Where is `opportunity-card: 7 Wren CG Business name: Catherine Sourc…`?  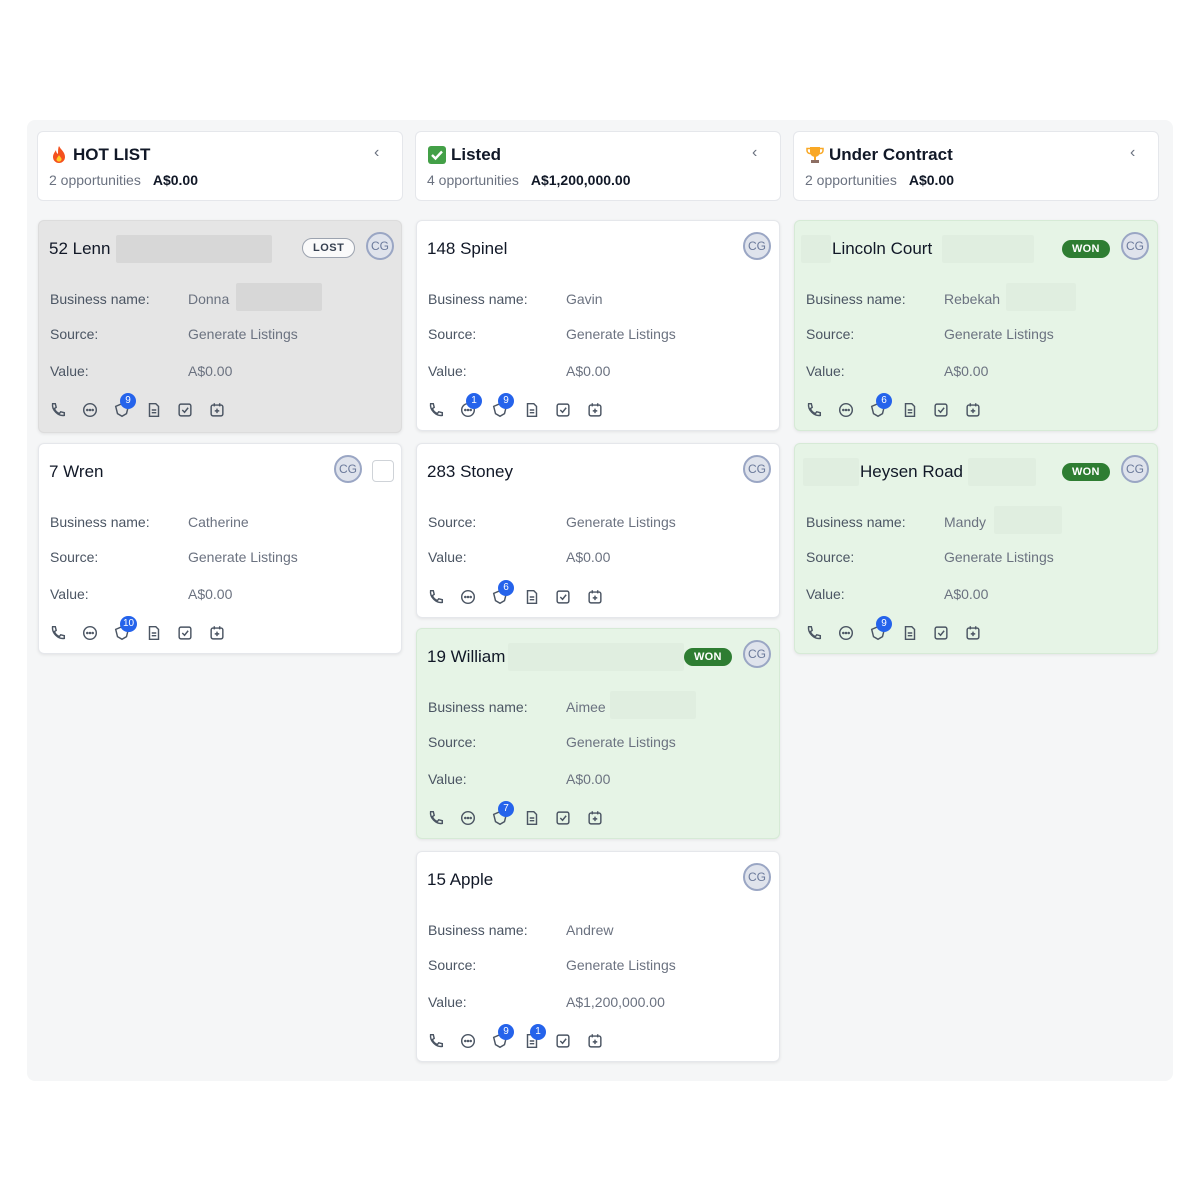 opportunity-card: 7 Wren CG Business name: Catherine Sourc… is located at coordinates (220, 548).